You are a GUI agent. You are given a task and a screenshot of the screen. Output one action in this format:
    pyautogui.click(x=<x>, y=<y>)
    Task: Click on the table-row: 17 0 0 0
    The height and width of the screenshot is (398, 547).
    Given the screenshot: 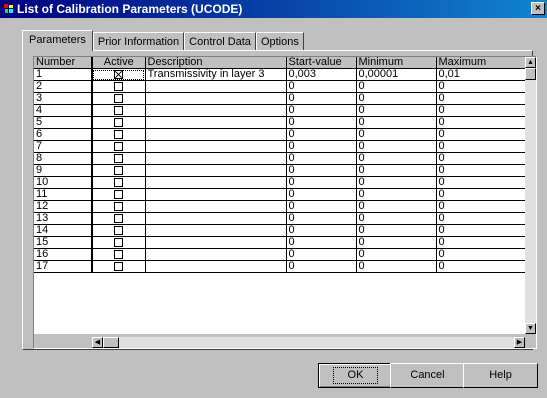 What is the action you would take?
    pyautogui.click(x=280, y=266)
    